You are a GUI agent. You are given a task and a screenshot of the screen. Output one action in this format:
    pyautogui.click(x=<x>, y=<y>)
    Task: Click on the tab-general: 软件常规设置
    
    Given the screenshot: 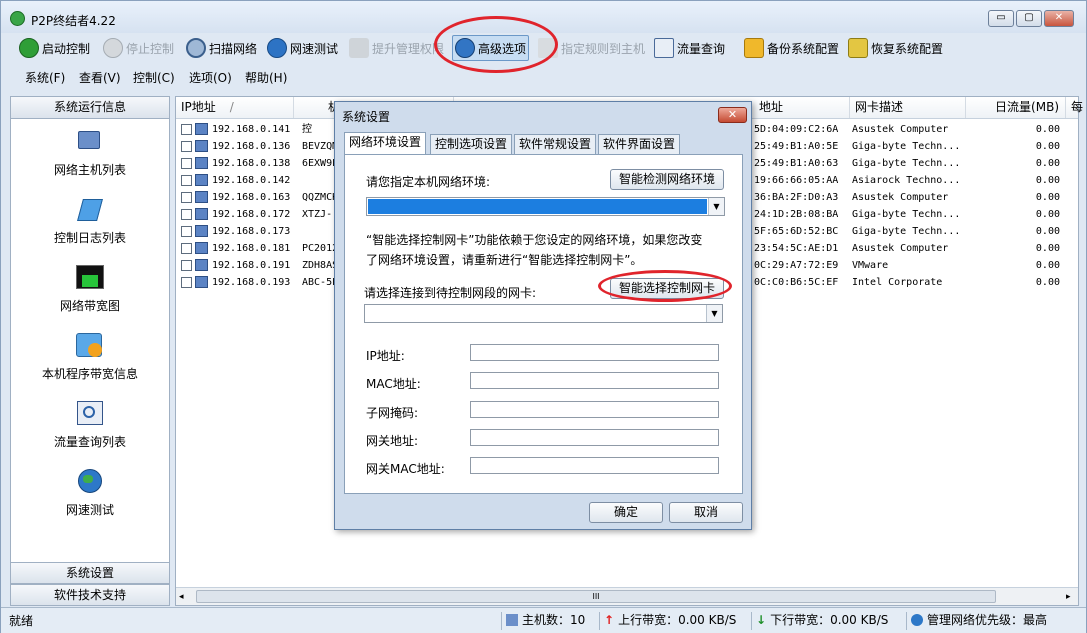 What is the action you would take?
    pyautogui.click(x=555, y=144)
    